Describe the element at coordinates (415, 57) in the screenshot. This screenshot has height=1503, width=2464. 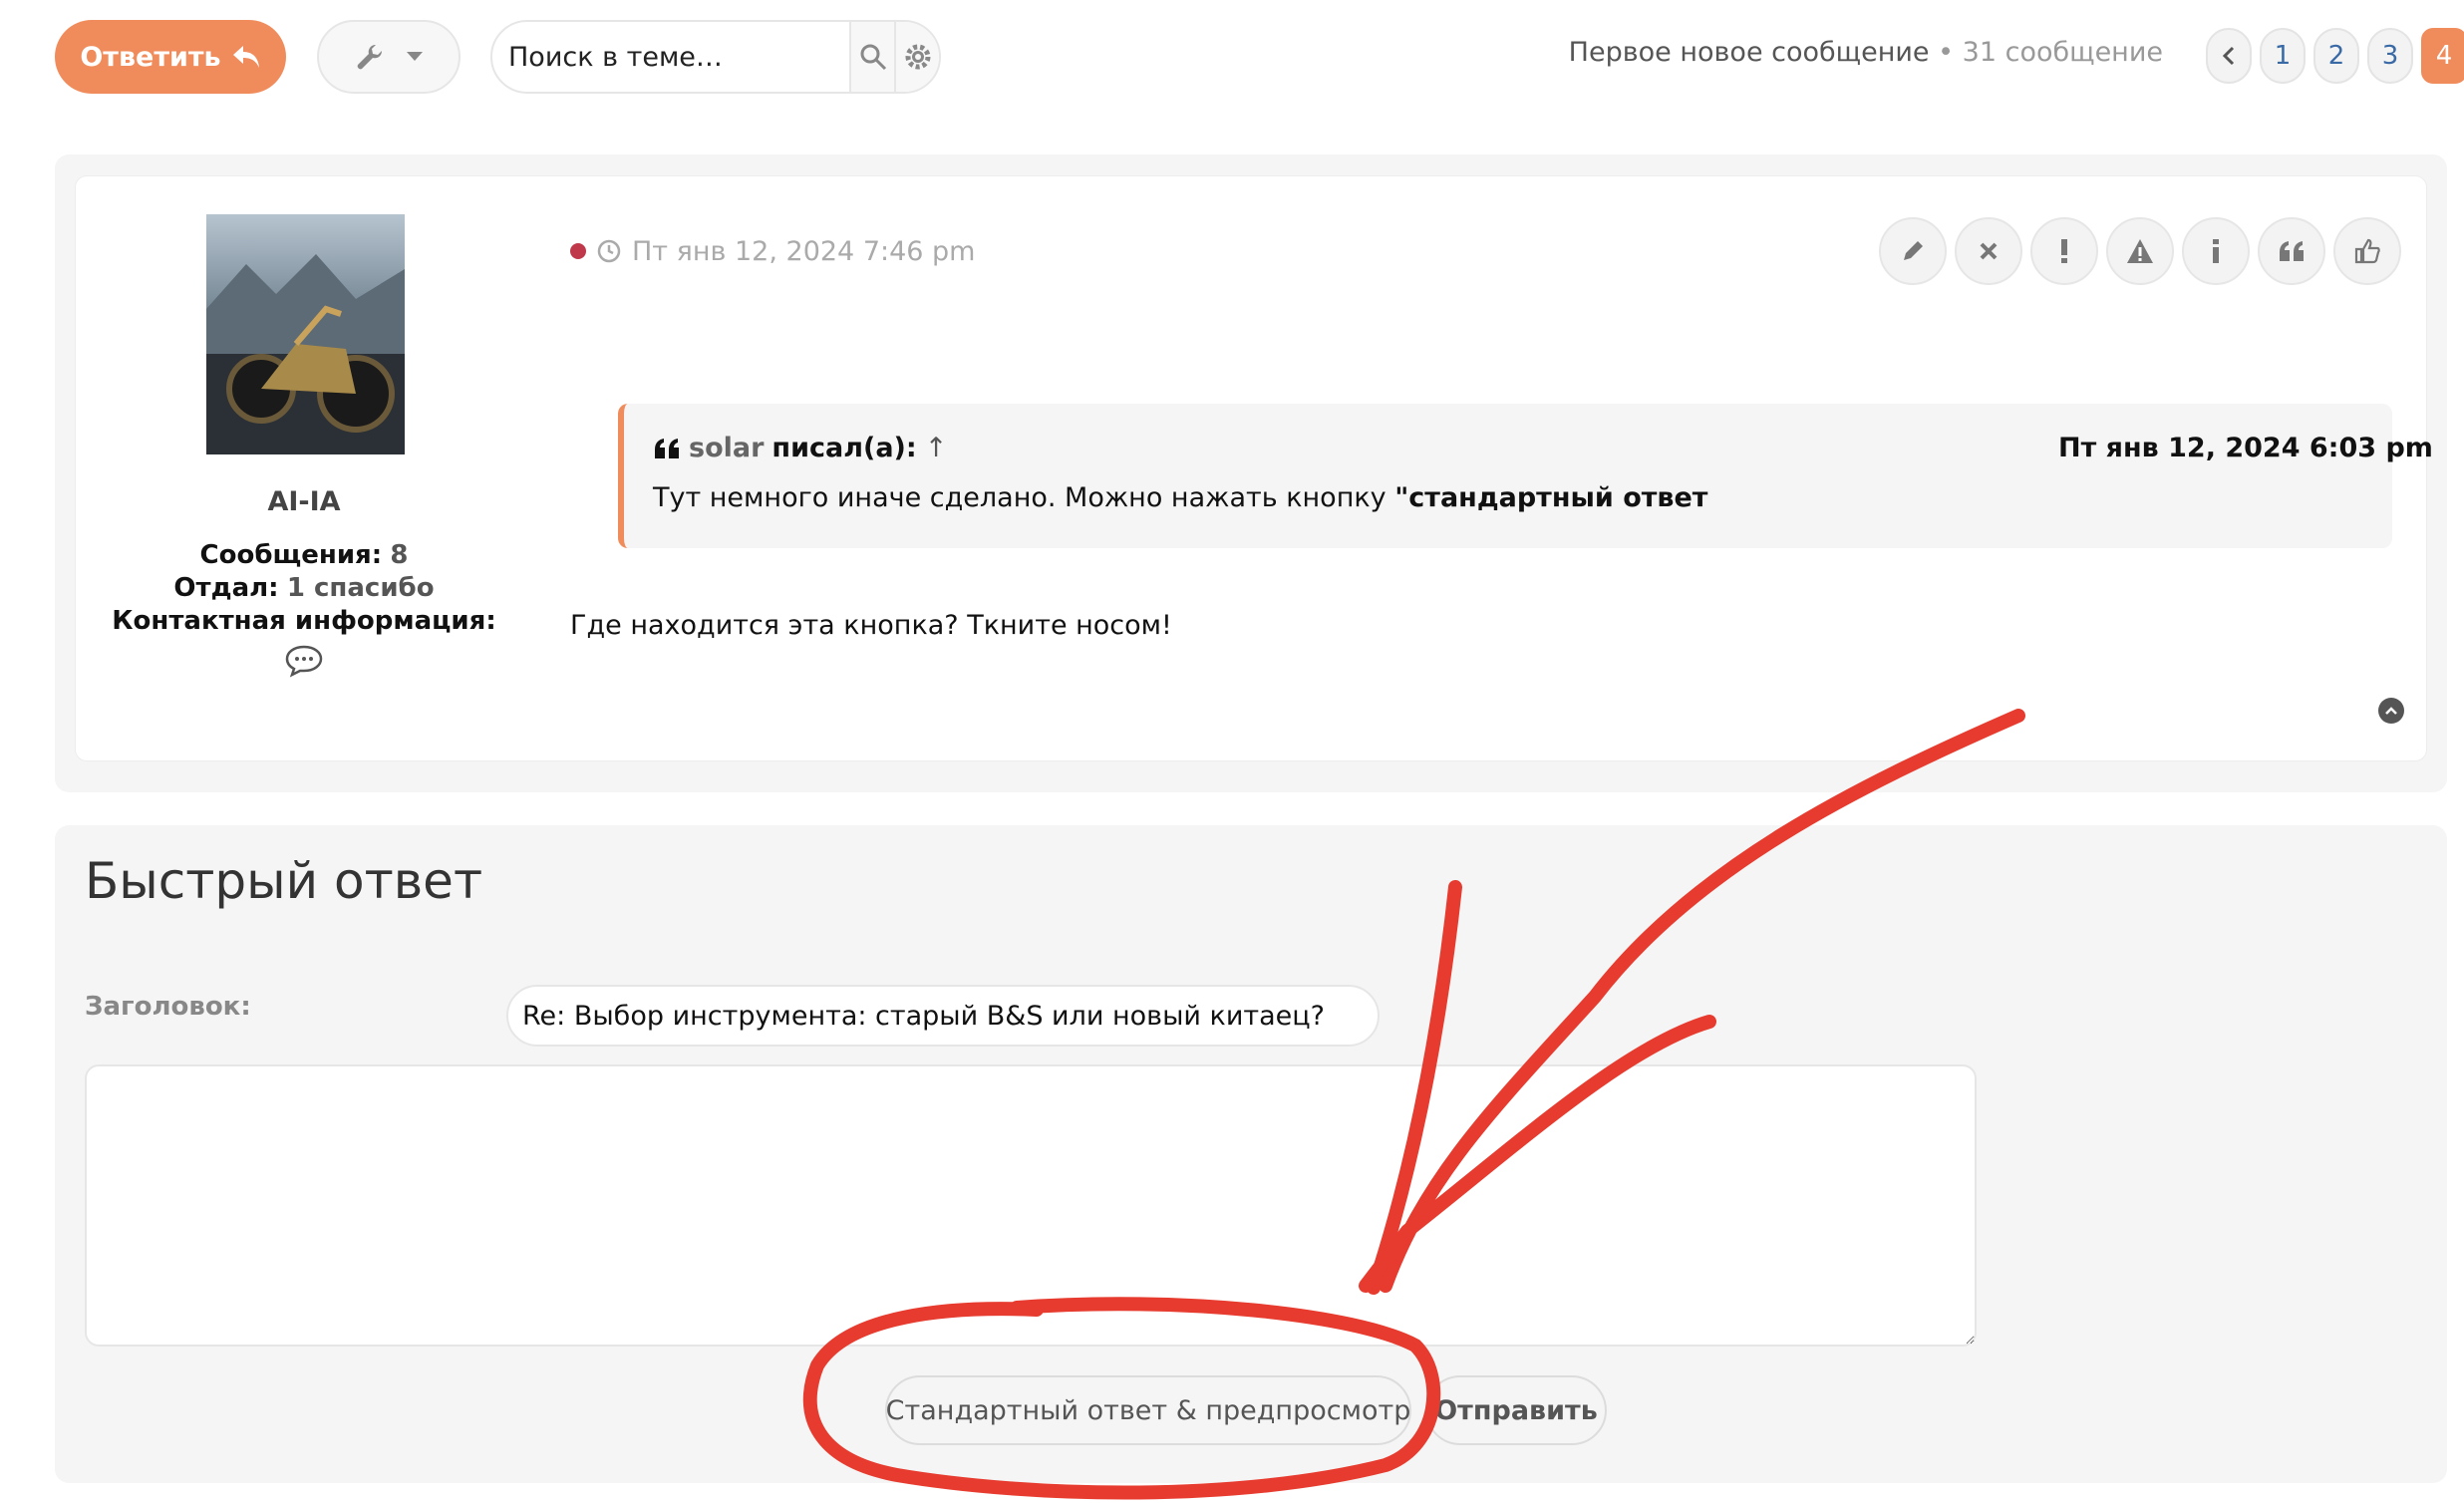
I see `caret-down-icon` at that location.